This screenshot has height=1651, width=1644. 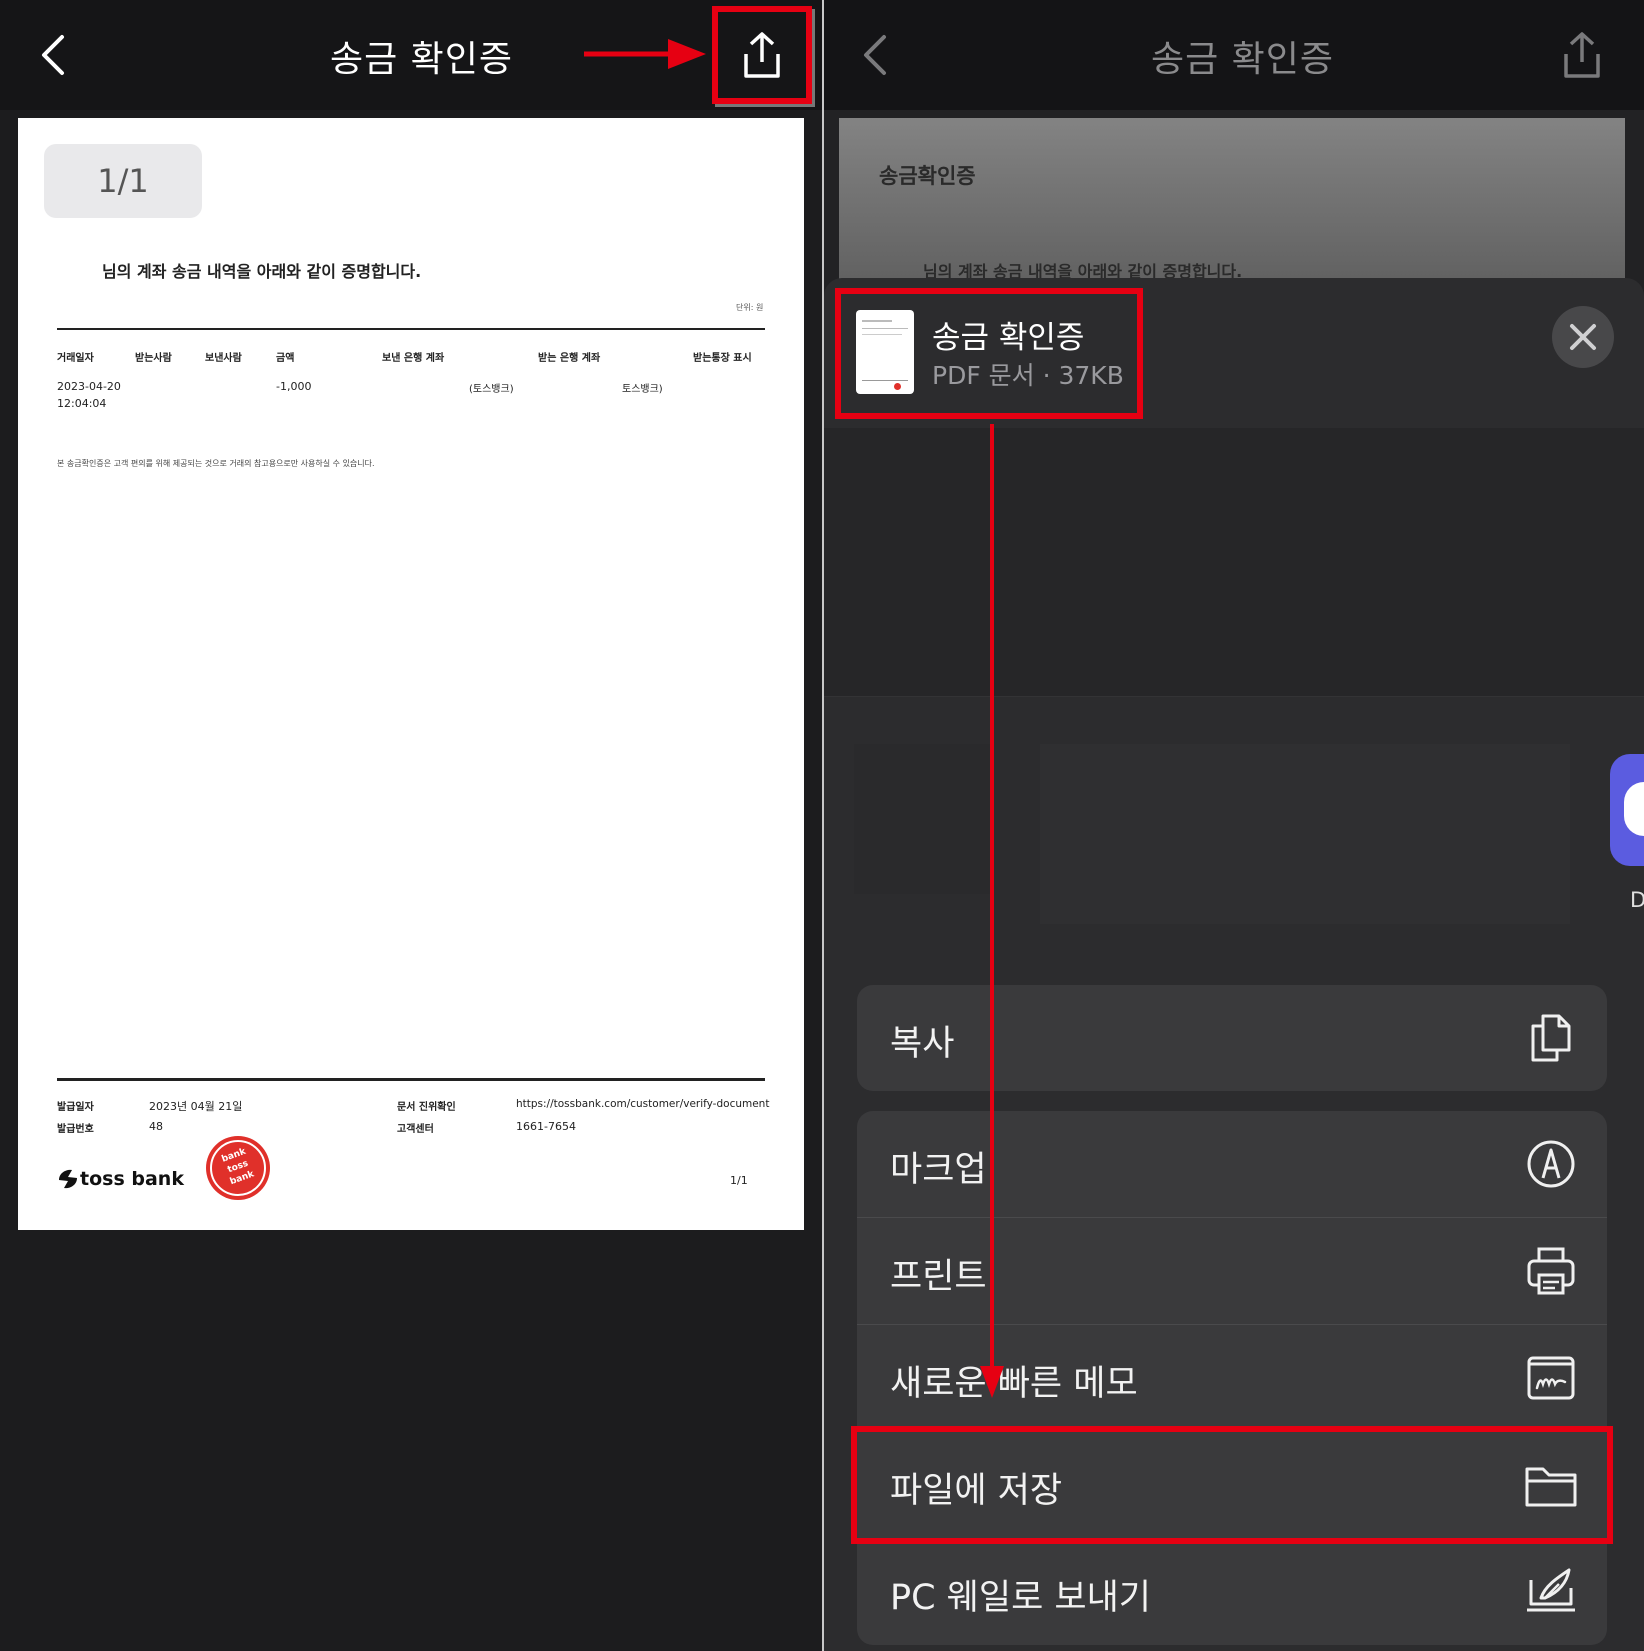 What do you see at coordinates (156, 1126) in the screenshot?
I see `issue-no: 48` at bounding box center [156, 1126].